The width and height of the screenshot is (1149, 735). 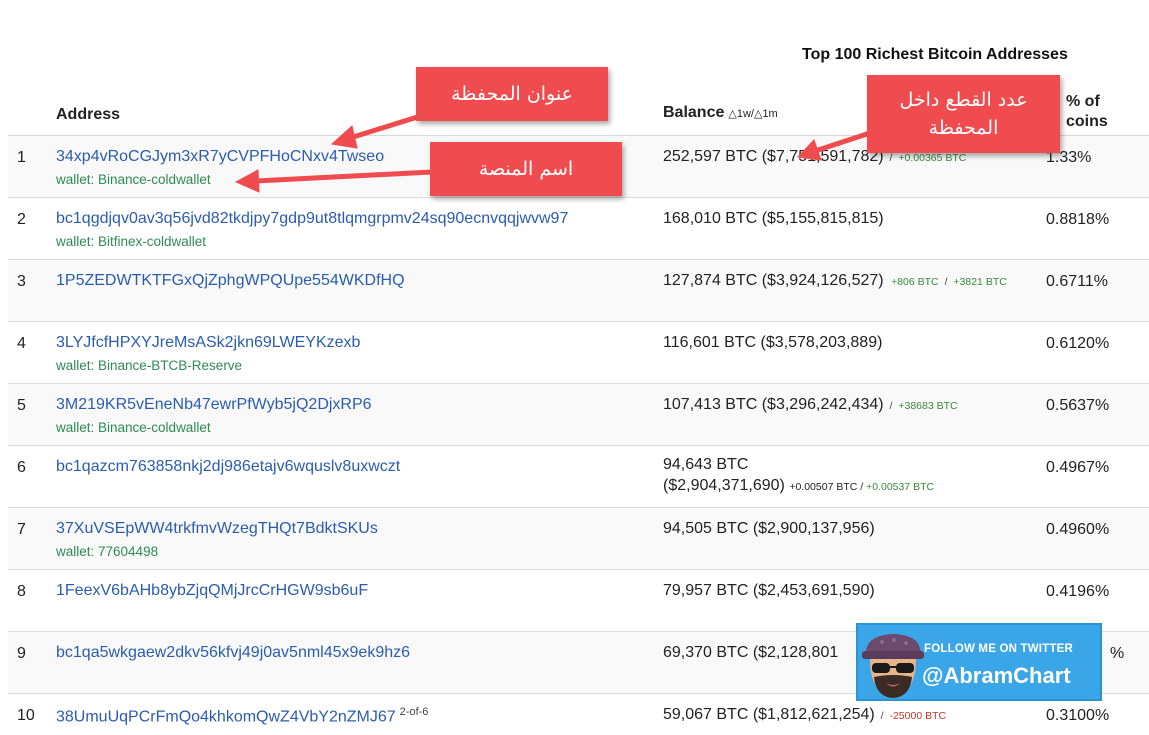 What do you see at coordinates (963, 114) in the screenshot?
I see `callout-coins-in-wallet: عدد القطع داخل المحفظة` at bounding box center [963, 114].